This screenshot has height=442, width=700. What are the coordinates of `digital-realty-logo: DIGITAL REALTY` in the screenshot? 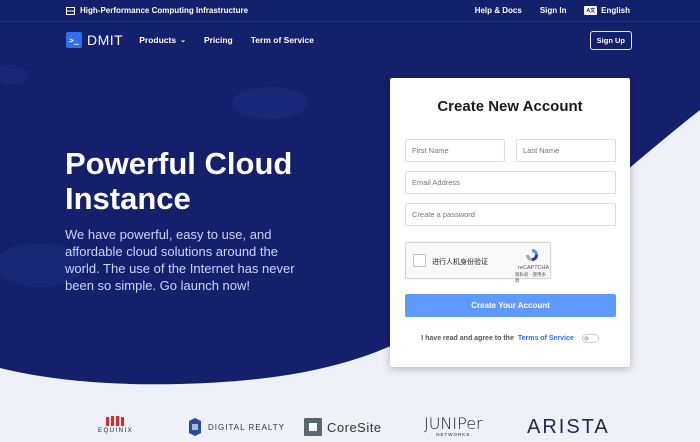 It's located at (236, 427).